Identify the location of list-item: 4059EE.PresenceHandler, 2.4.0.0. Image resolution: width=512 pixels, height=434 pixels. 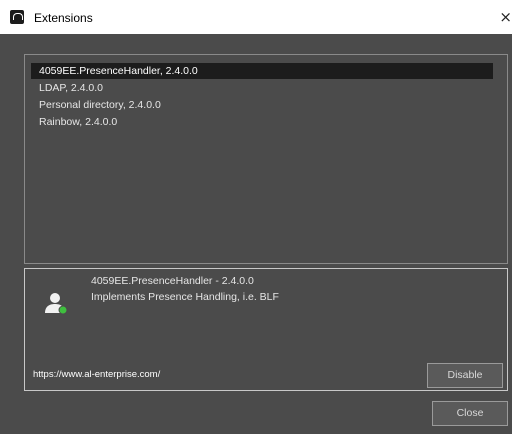
(262, 71).